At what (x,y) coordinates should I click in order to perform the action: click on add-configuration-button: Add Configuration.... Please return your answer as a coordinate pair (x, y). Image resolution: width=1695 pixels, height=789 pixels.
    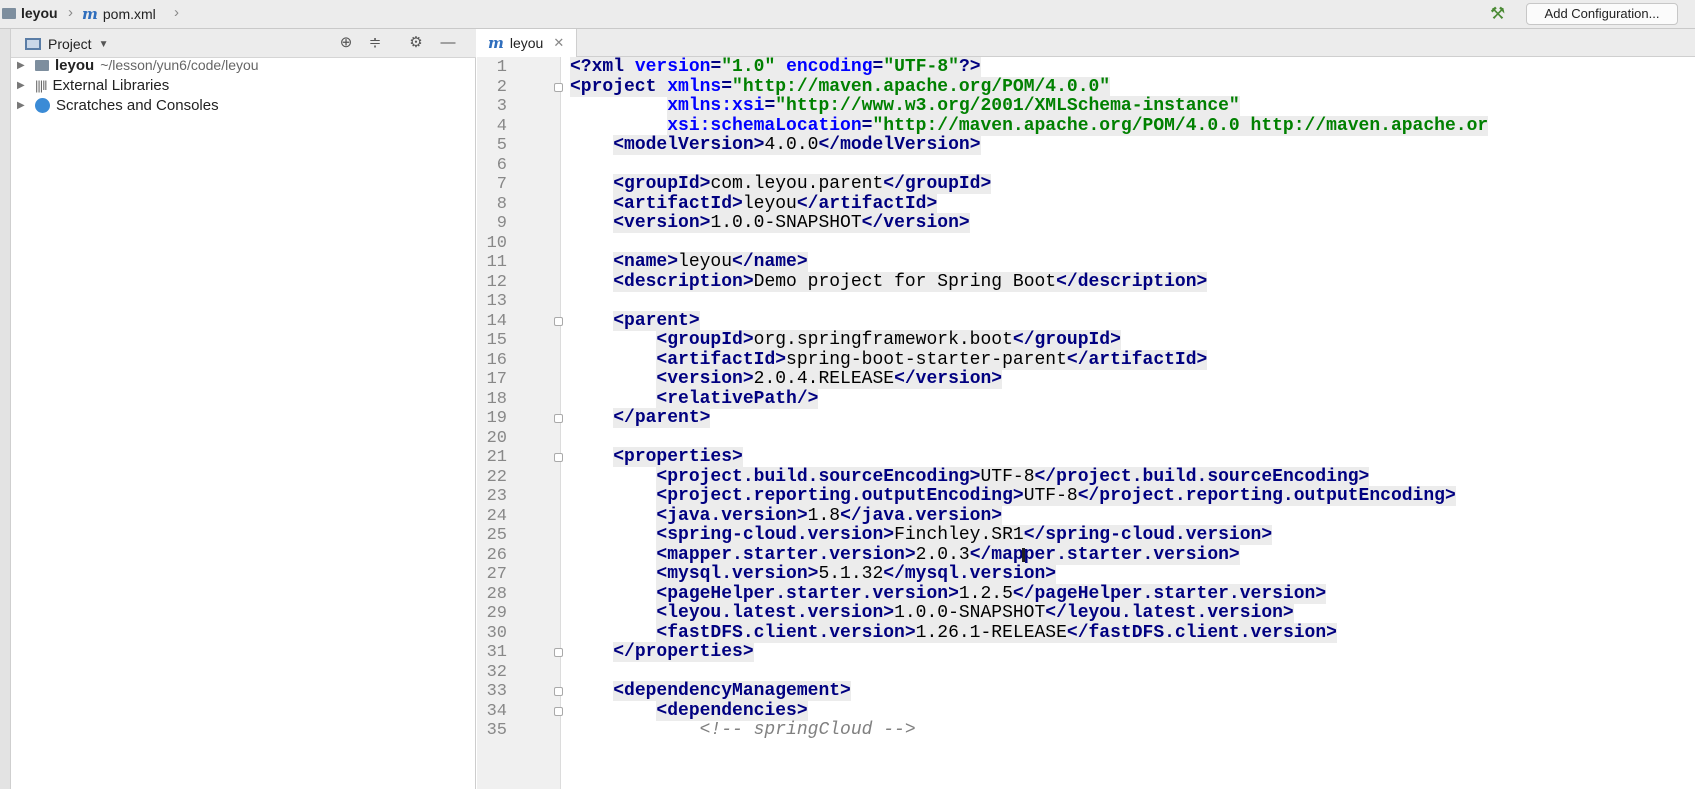
    Looking at the image, I should click on (1602, 14).